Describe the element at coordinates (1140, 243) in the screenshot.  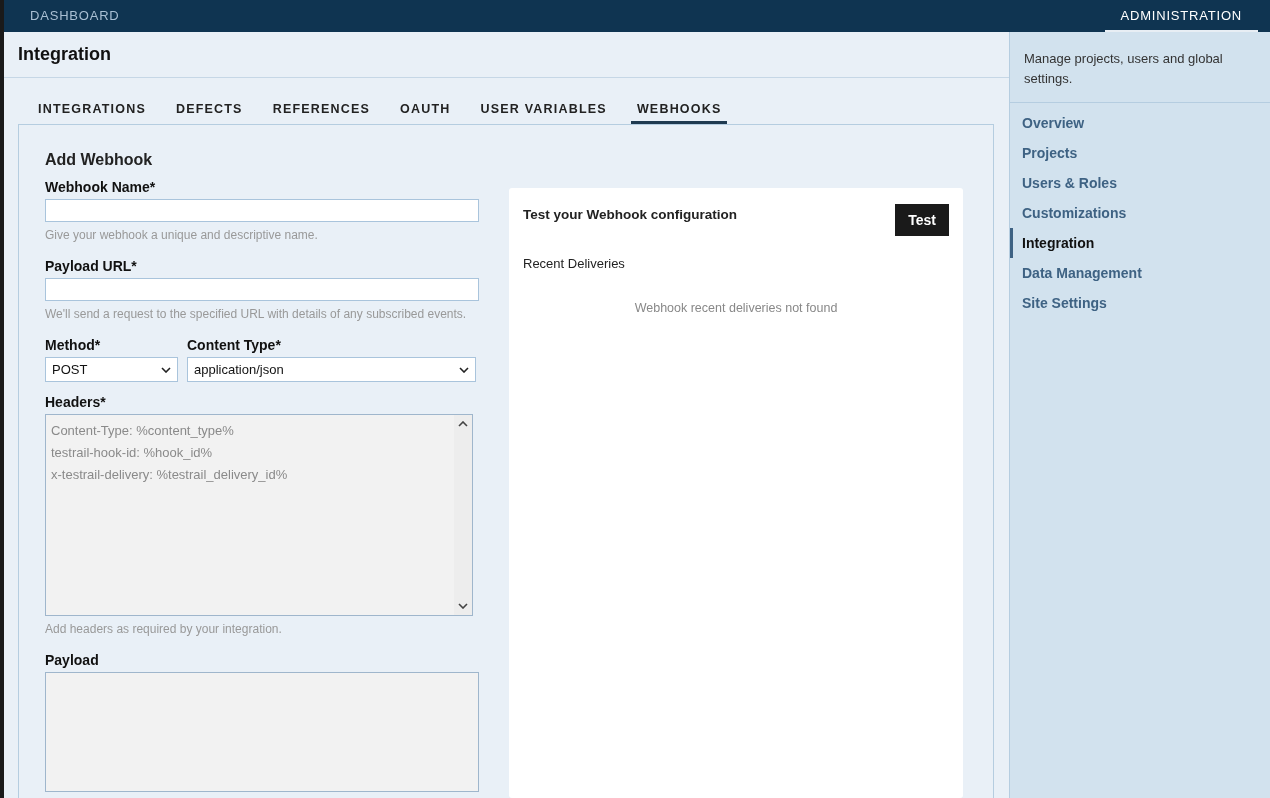
I see `sidebar-item: Integration` at that location.